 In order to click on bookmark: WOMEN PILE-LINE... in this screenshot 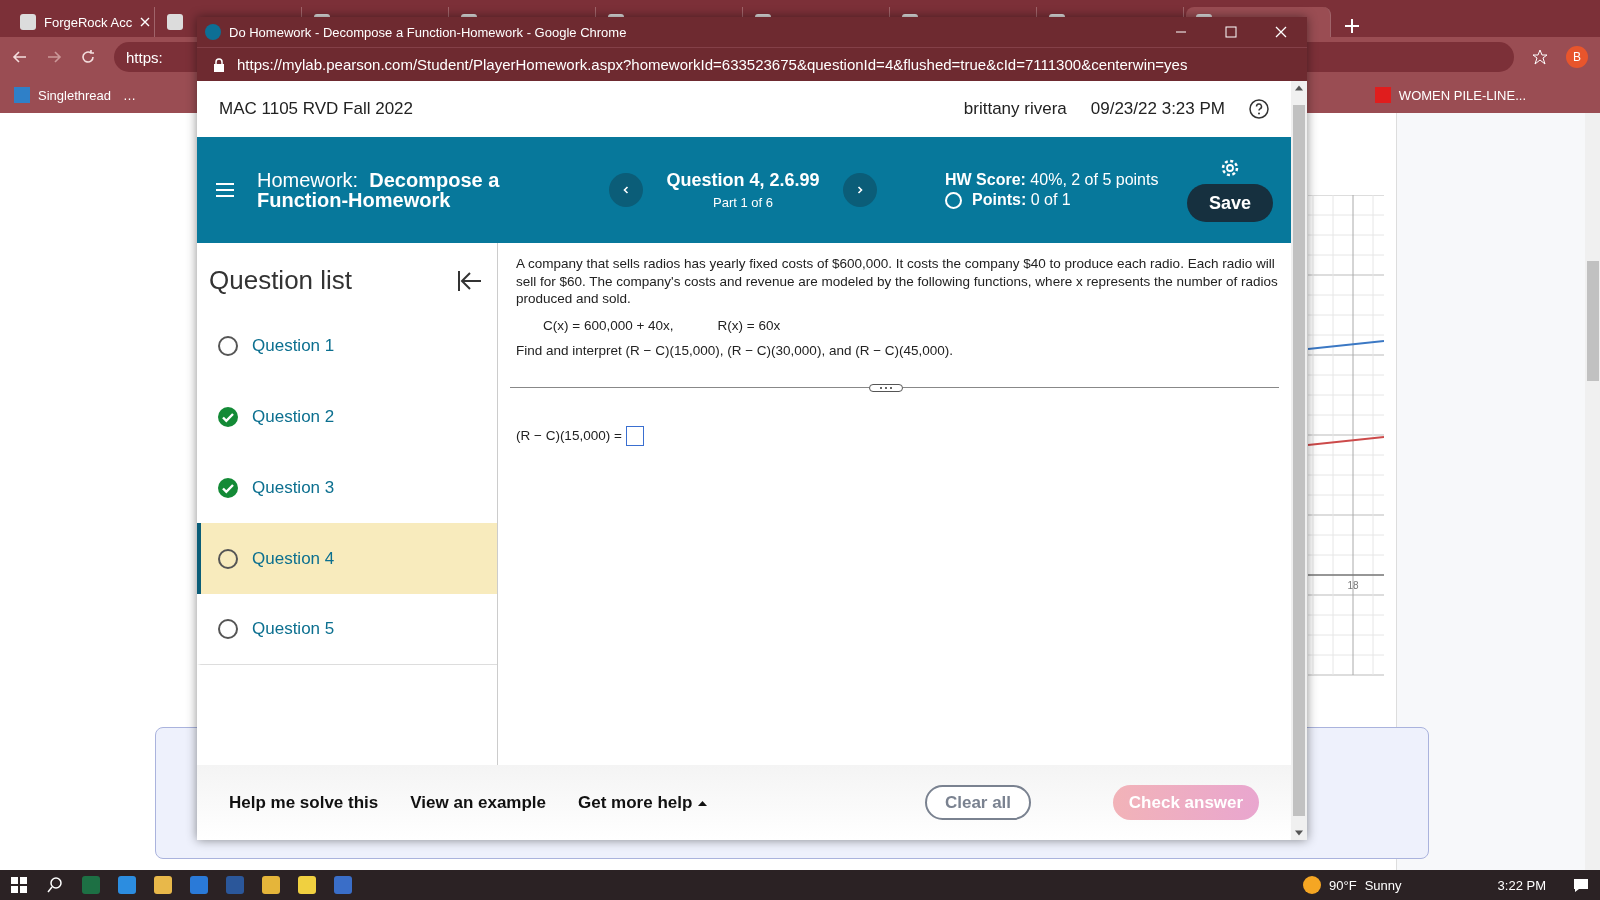, I will do `click(1450, 95)`.